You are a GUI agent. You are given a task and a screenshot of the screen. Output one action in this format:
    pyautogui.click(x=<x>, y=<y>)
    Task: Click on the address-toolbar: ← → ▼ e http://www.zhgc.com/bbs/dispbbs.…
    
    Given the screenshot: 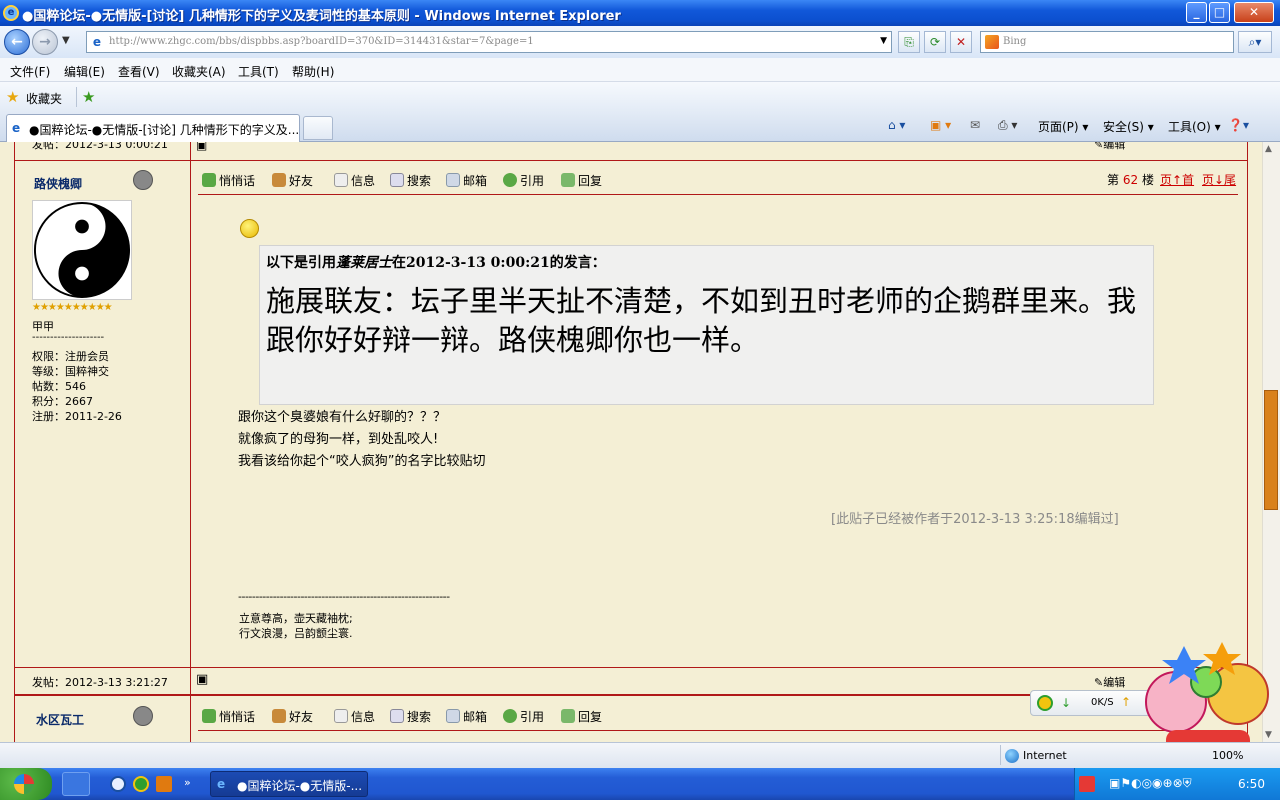 What is the action you would take?
    pyautogui.click(x=640, y=42)
    